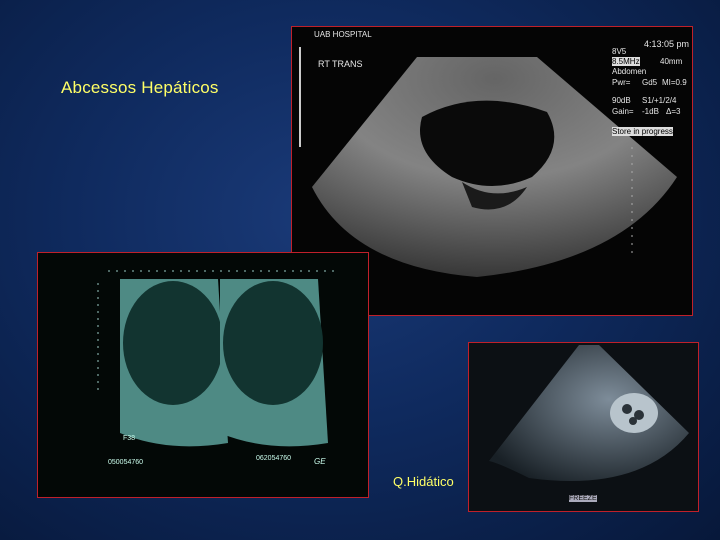 The height and width of the screenshot is (540, 720). I want to click on gain-readout: -1dB, so click(650, 111).